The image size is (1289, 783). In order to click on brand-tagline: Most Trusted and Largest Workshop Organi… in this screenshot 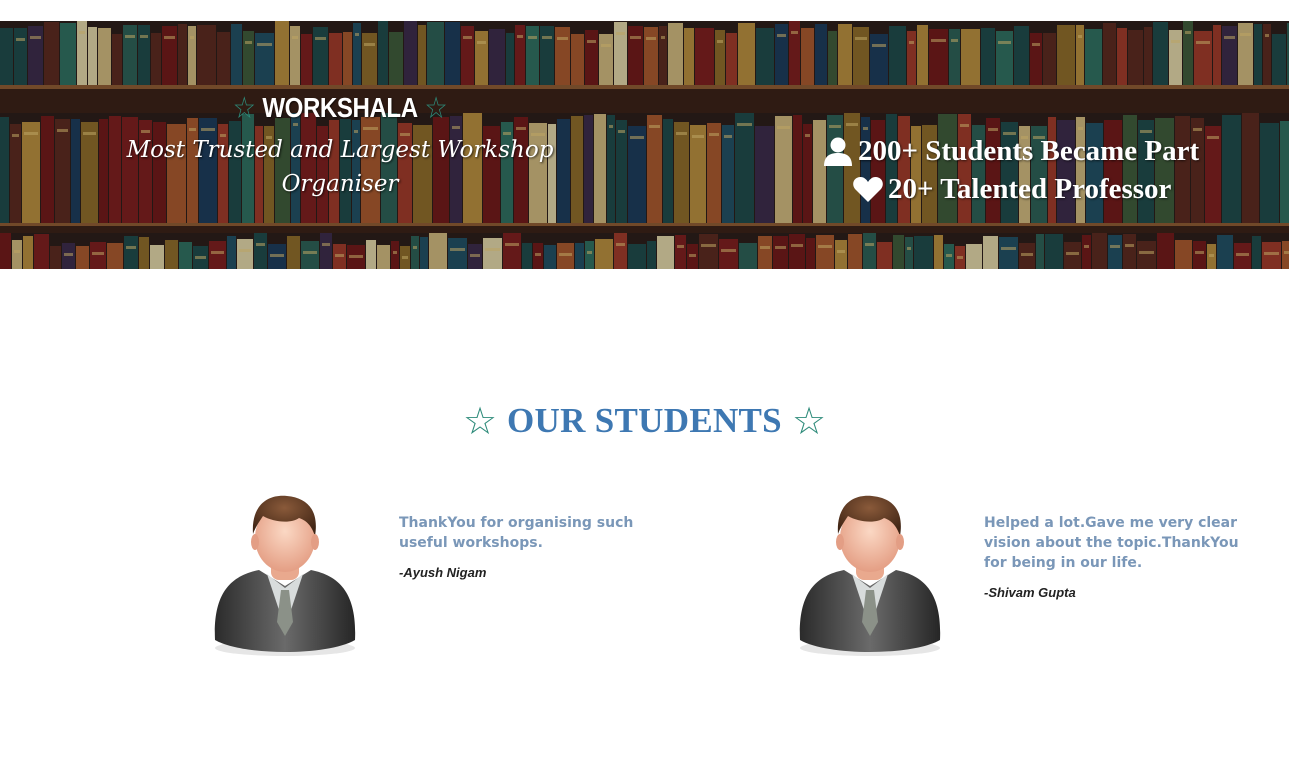, I will do `click(340, 167)`.